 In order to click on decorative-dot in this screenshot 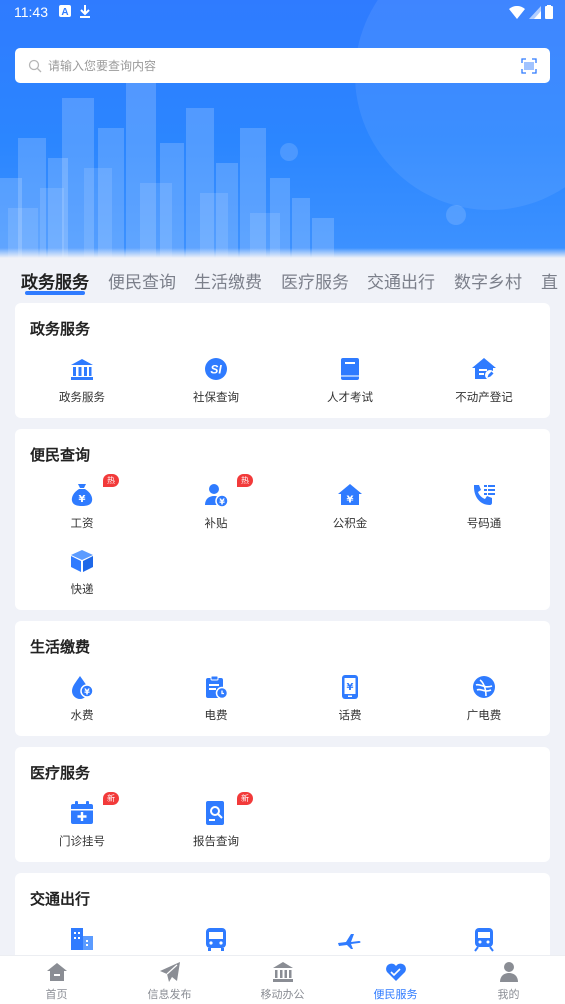, I will do `click(456, 215)`.